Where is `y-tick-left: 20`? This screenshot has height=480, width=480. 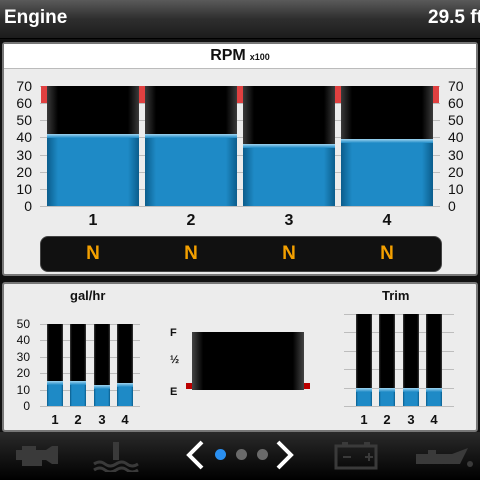
y-tick-left: 20 is located at coordinates (24, 171).